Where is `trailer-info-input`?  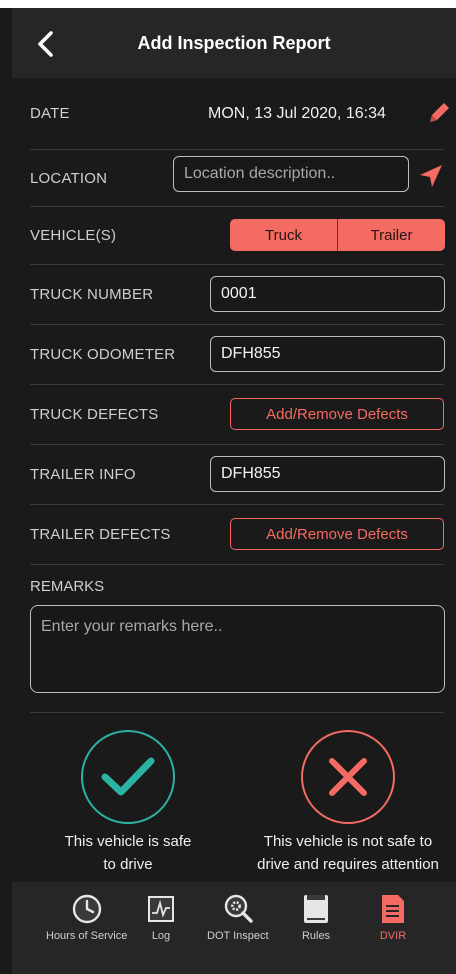 trailer-info-input is located at coordinates (327, 474).